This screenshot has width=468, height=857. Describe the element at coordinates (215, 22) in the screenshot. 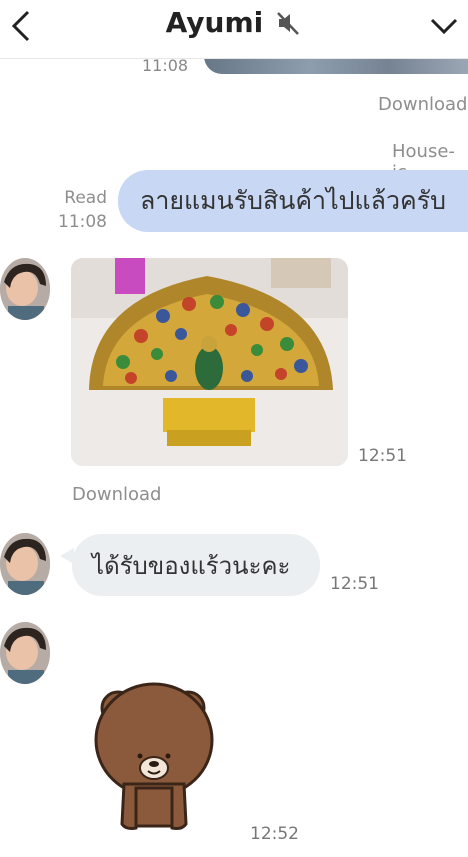

I see `chat-title: Ayumi` at that location.